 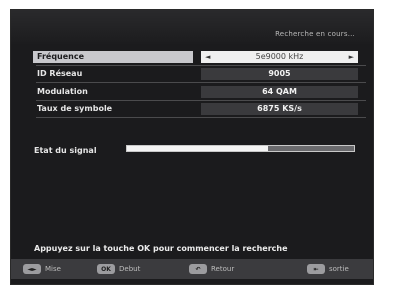 I want to click on ok-key-icon: OK, so click(x=106, y=269).